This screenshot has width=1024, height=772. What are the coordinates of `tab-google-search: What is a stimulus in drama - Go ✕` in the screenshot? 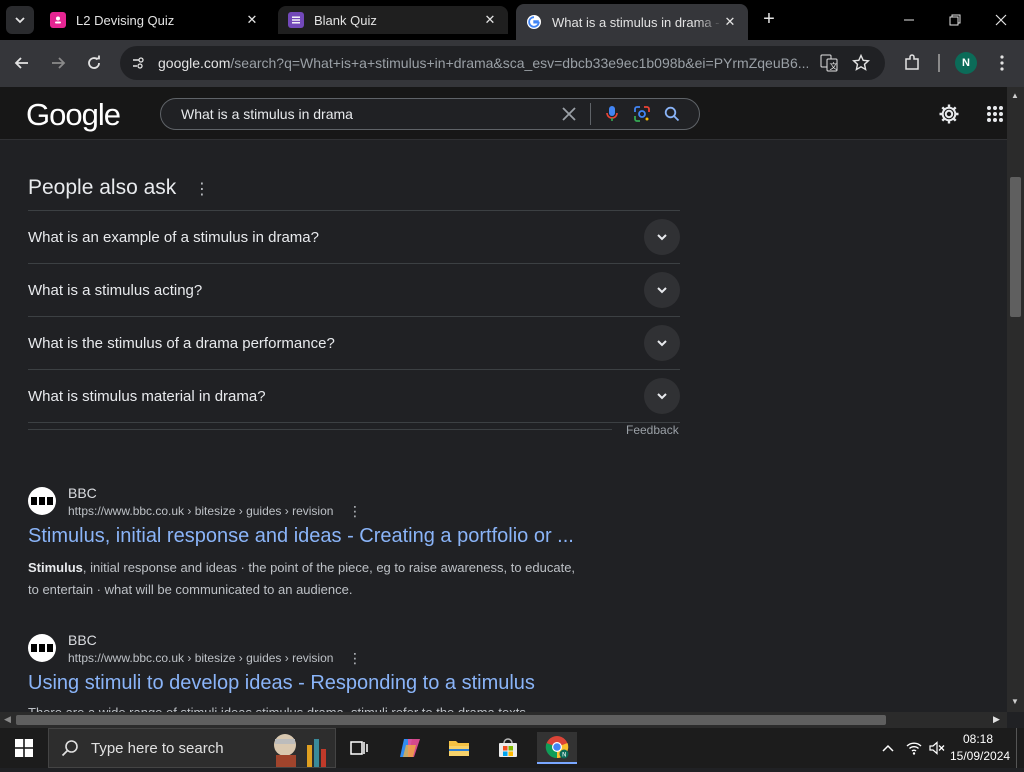 It's located at (632, 22).